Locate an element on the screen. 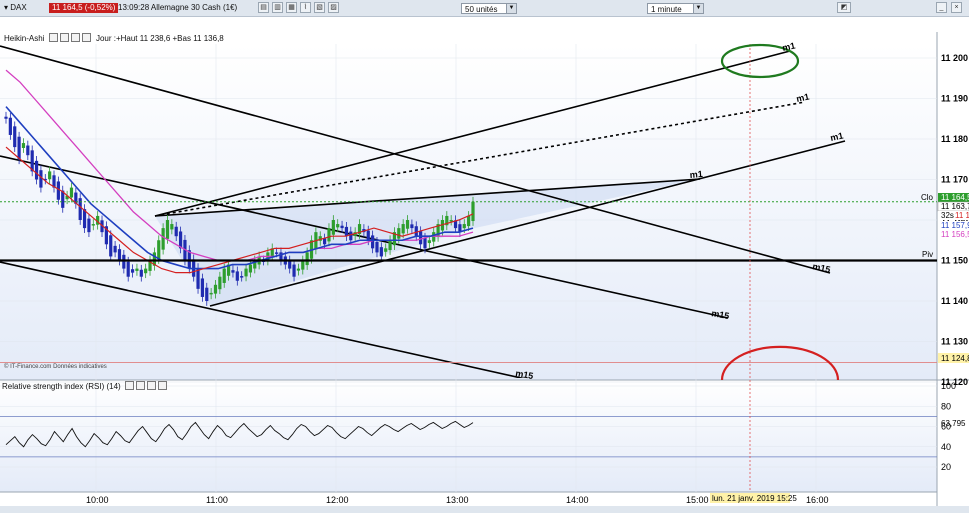 Image resolution: width=969 pixels, height=513 pixels. interval-select: 1 minute ▼ is located at coordinates (675, 8).